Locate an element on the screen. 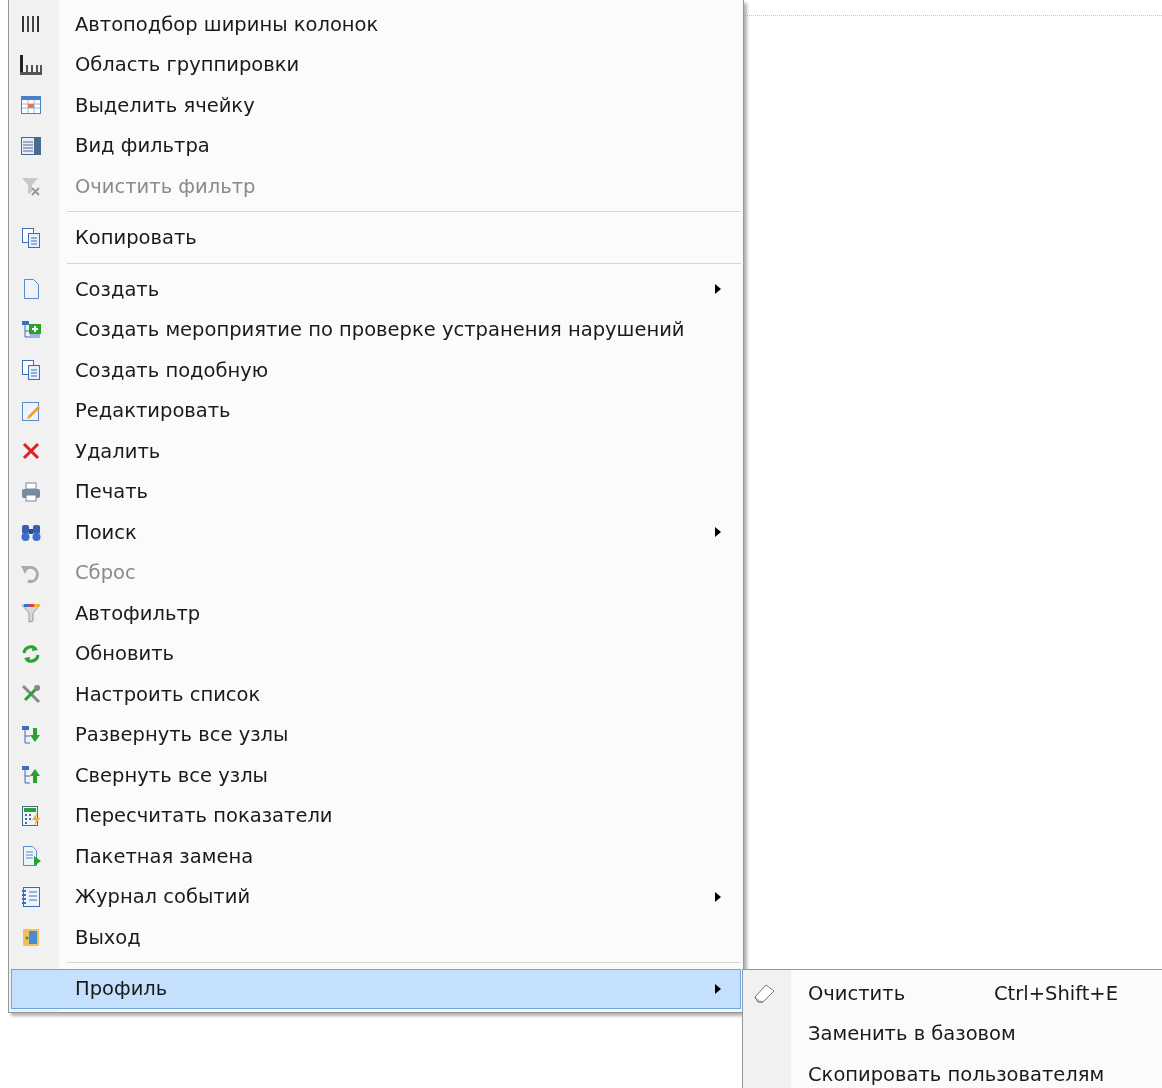 This screenshot has height=1088, width=1162. menu-item: Автофильтр is located at coordinates (376, 613).